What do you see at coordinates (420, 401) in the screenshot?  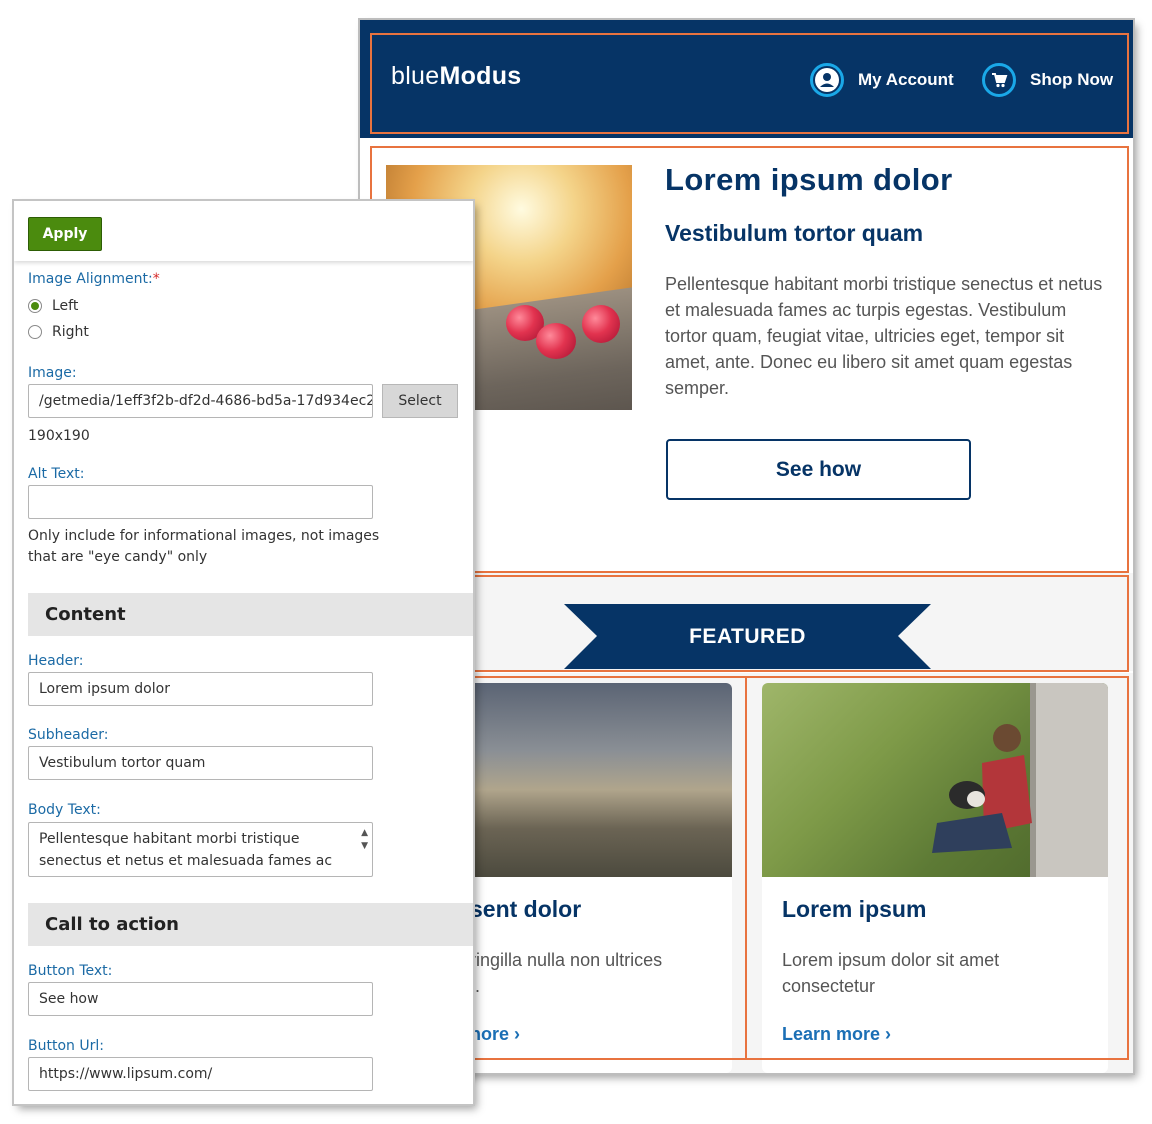 I see `select-image-button: Select` at bounding box center [420, 401].